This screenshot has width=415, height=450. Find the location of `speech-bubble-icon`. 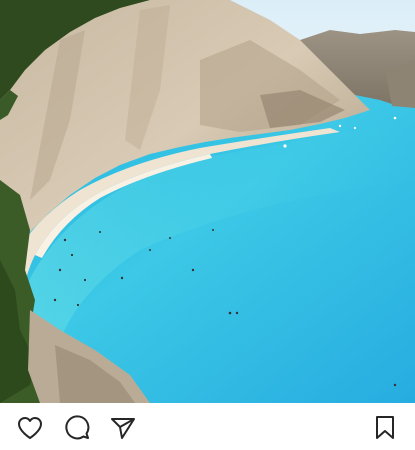

speech-bubble-icon is located at coordinates (77, 427).